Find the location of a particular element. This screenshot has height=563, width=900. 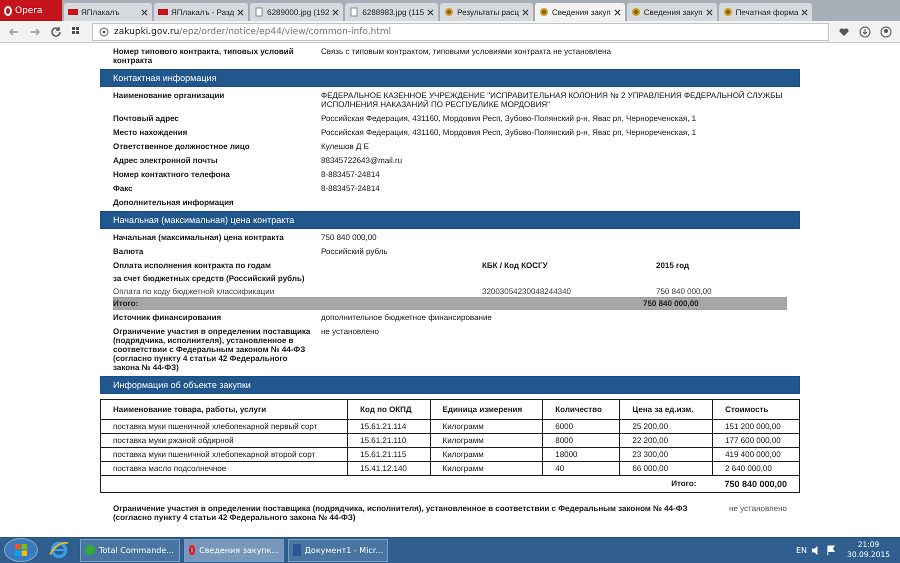

table-cell: 15.61.21.114 is located at coordinates (389, 427).